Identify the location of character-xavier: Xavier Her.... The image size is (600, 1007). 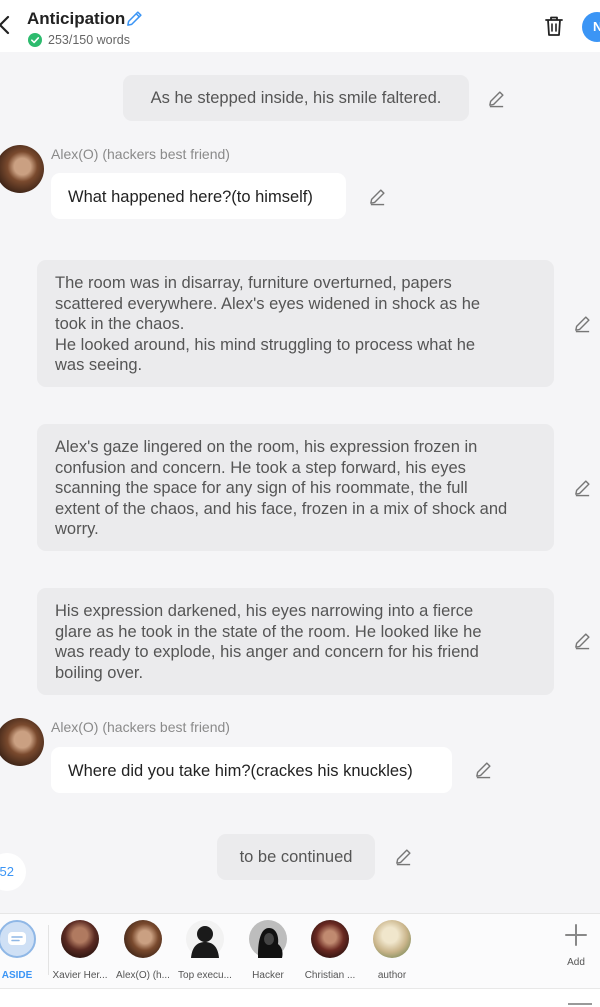
(80, 950).